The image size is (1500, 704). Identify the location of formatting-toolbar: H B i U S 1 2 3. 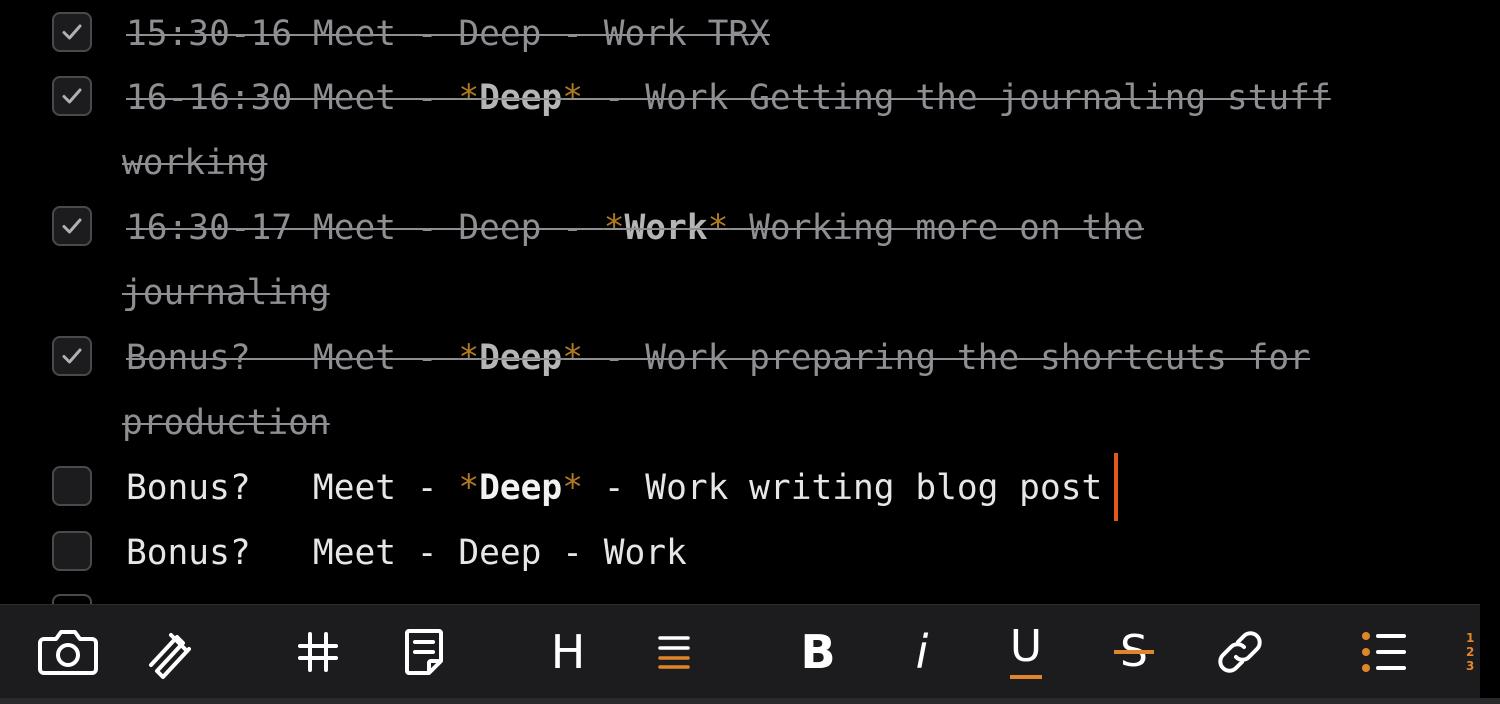
(740, 651).